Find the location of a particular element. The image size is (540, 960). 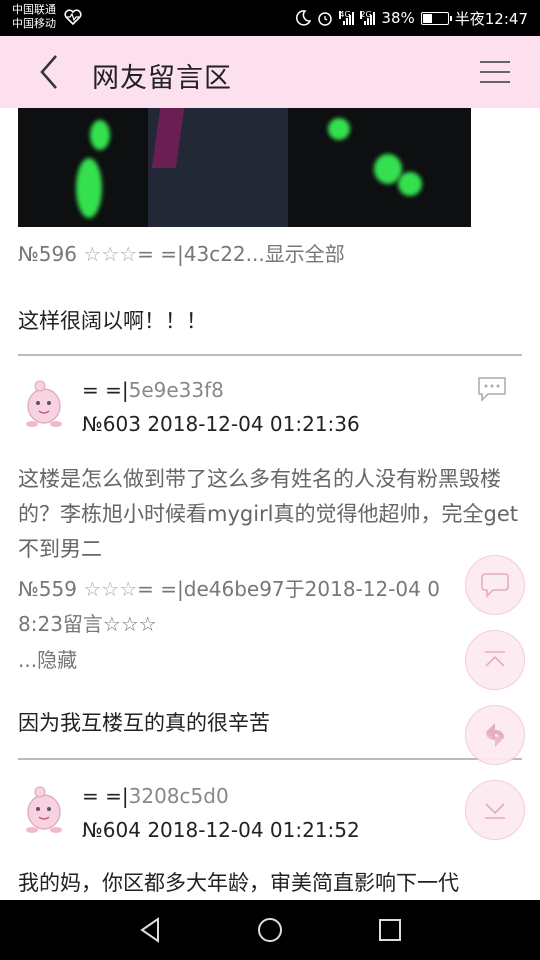

recents-square-icon is located at coordinates (390, 930).